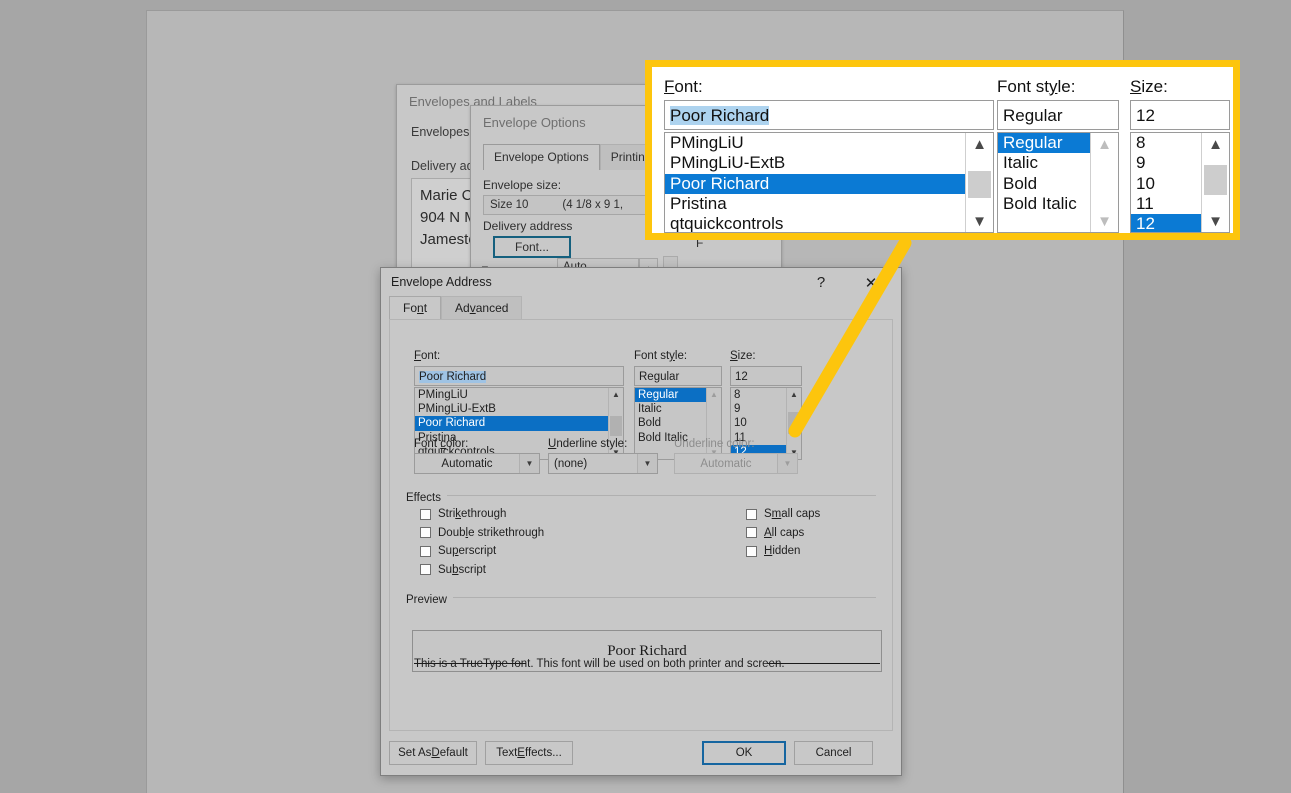 This screenshot has height=793, width=1291. I want to click on checkbox-superscript: Superscript, so click(482, 551).